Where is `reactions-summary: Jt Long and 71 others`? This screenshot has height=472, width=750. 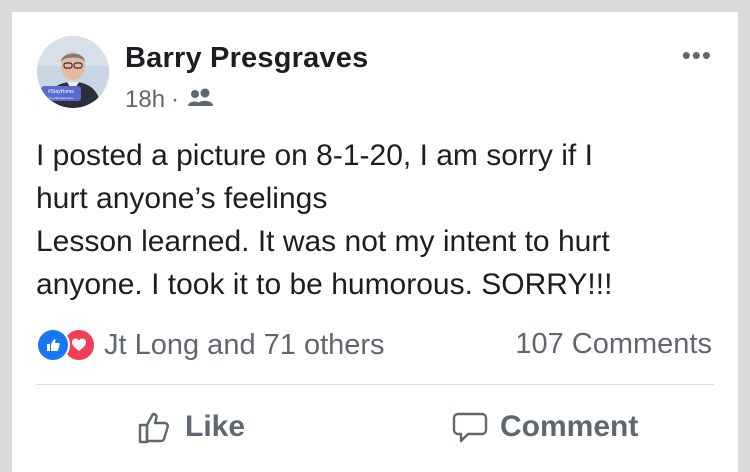
reactions-summary: Jt Long and 71 others is located at coordinates (210, 345).